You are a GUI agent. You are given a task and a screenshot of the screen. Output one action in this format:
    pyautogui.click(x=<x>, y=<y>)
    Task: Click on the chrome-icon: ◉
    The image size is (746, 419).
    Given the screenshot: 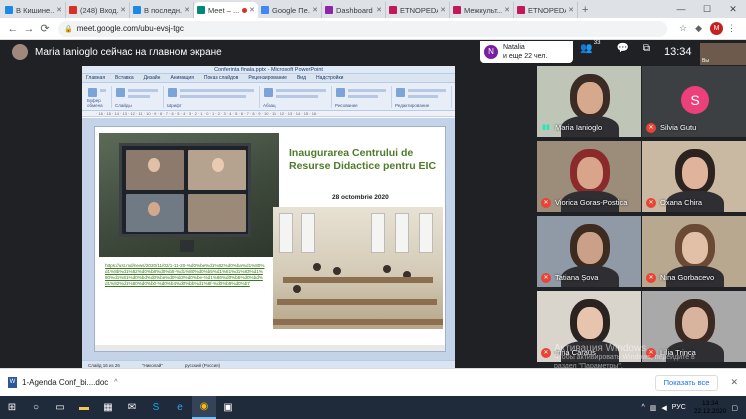 What is the action you would take?
    pyautogui.click(x=204, y=407)
    